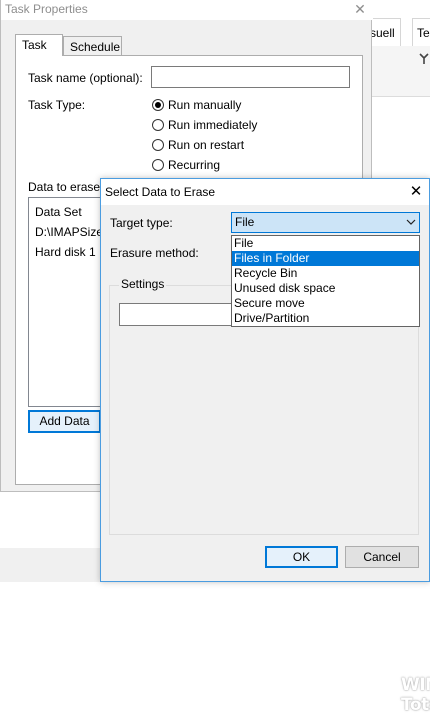 Image resolution: width=430 pixels, height=715 pixels. Describe the element at coordinates (245, 222) in the screenshot. I see `target-type-value: File` at that location.